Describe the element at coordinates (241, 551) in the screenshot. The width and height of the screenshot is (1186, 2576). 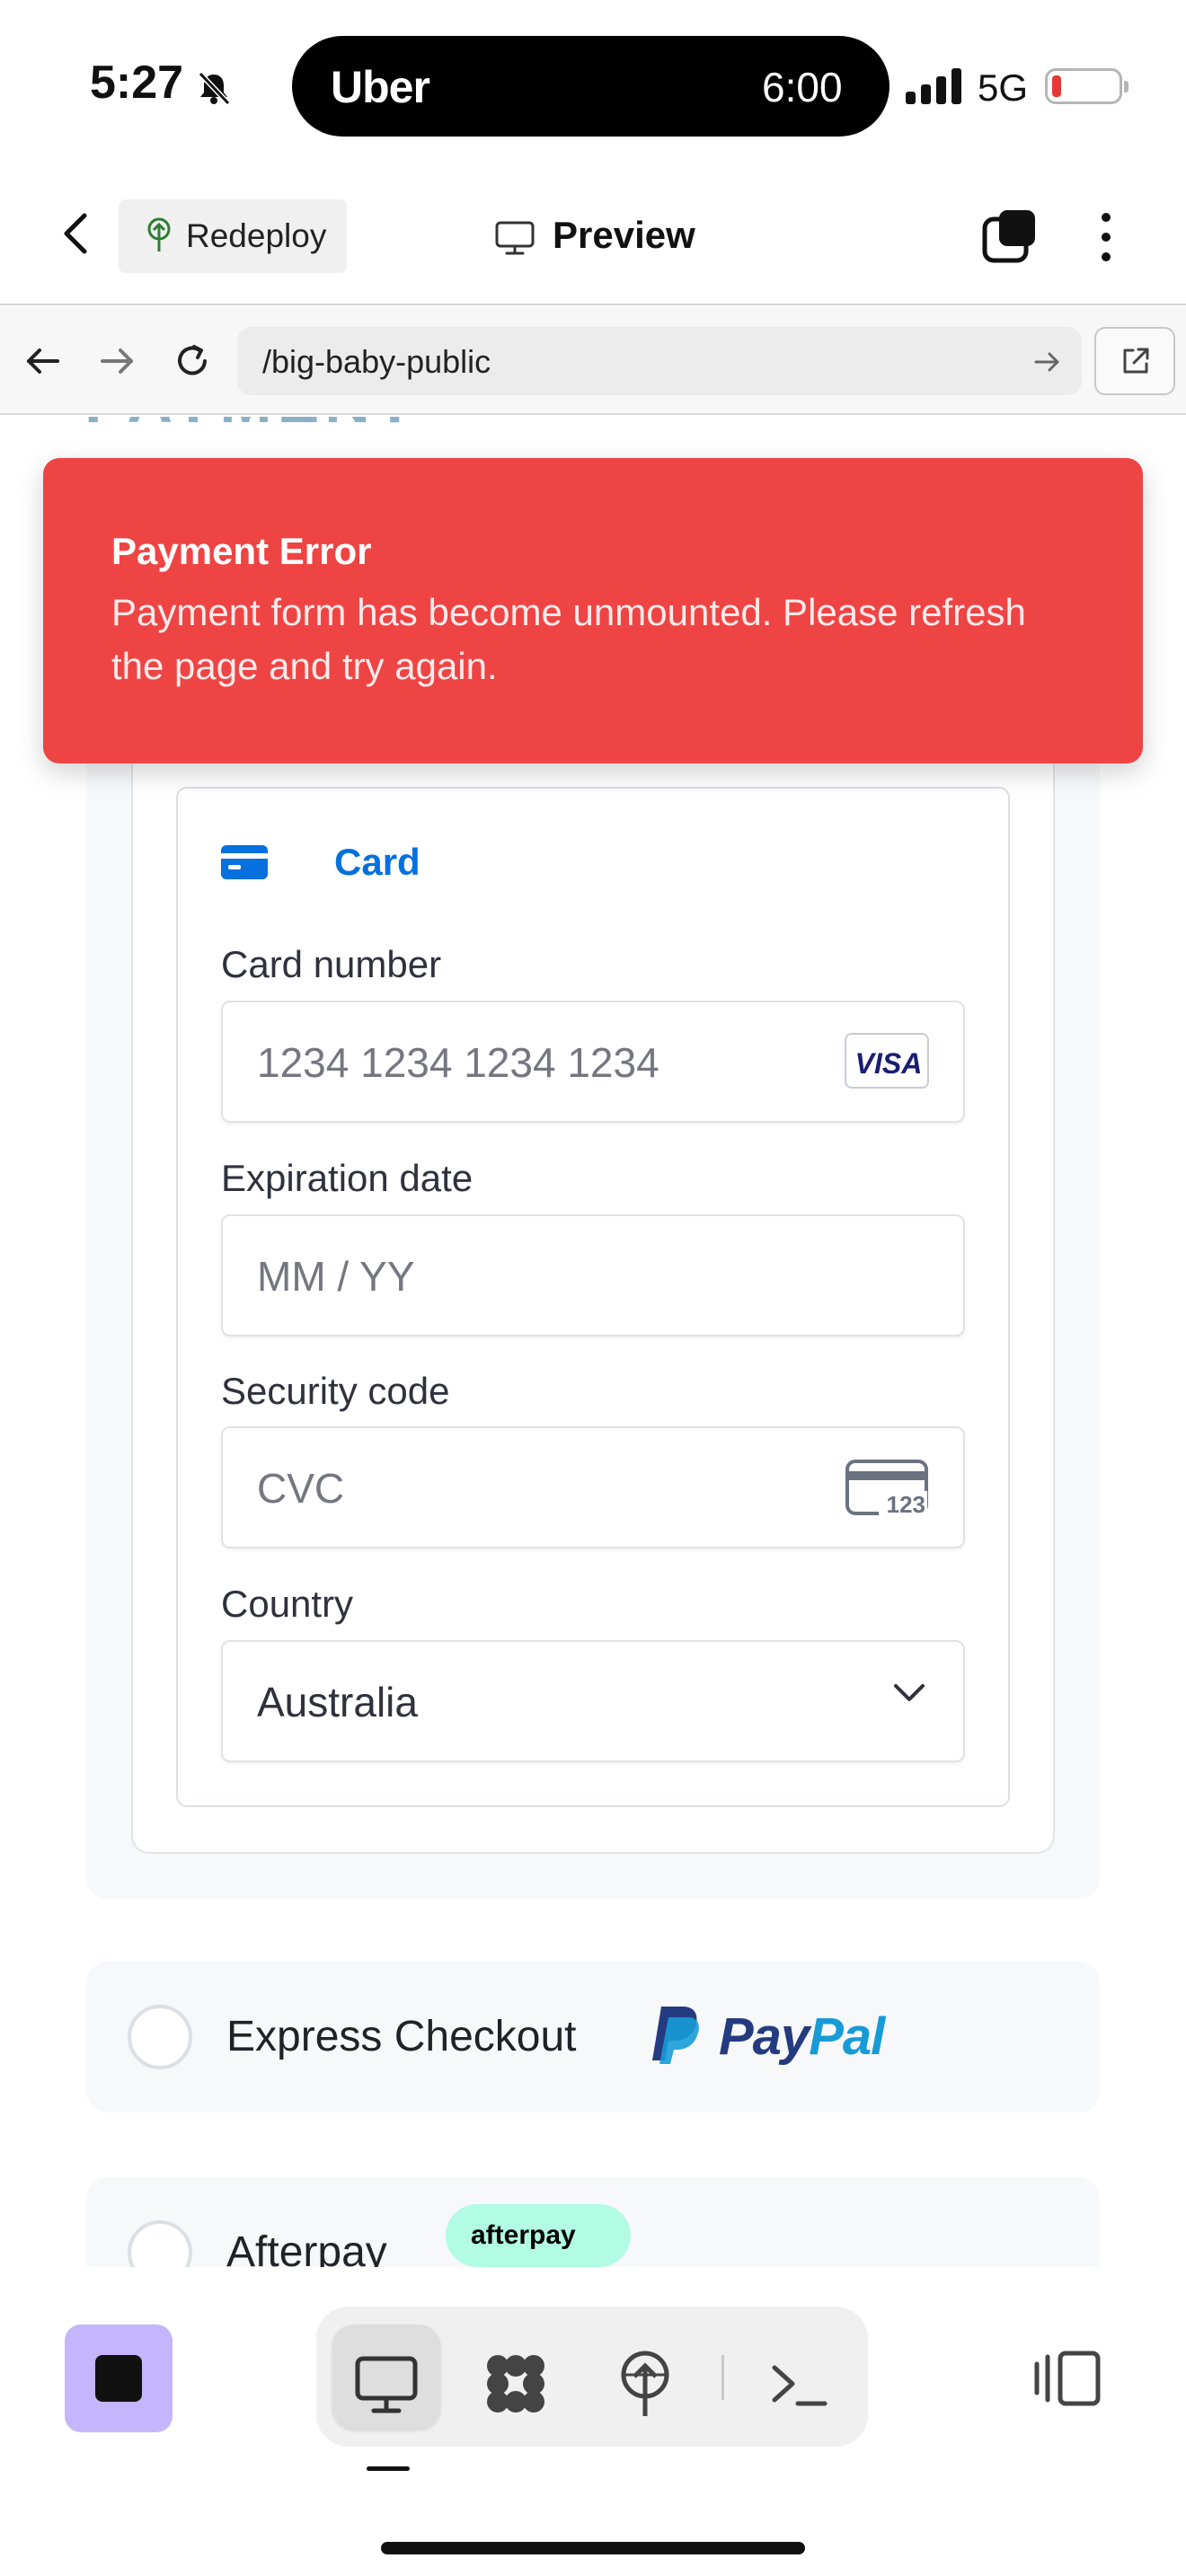
I see `error-title: Payment Error` at that location.